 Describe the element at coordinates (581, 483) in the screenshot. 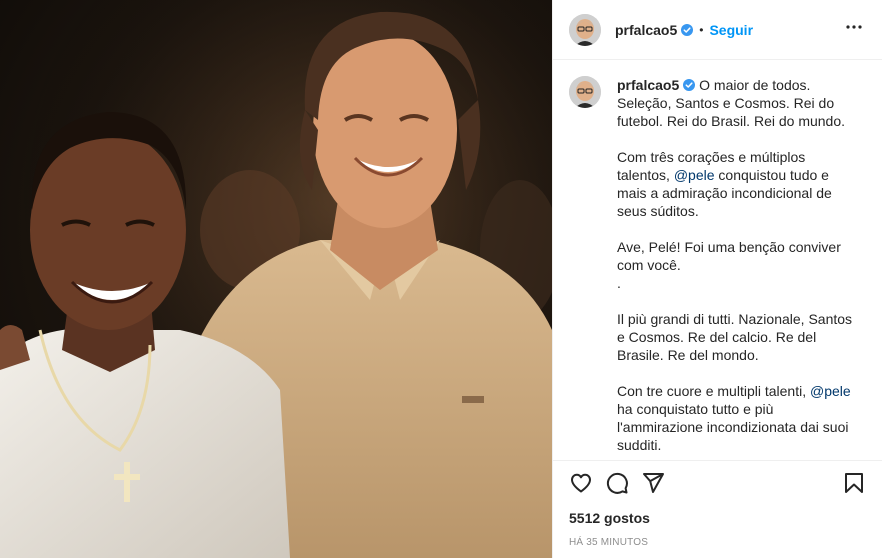

I see `heart-icon` at that location.